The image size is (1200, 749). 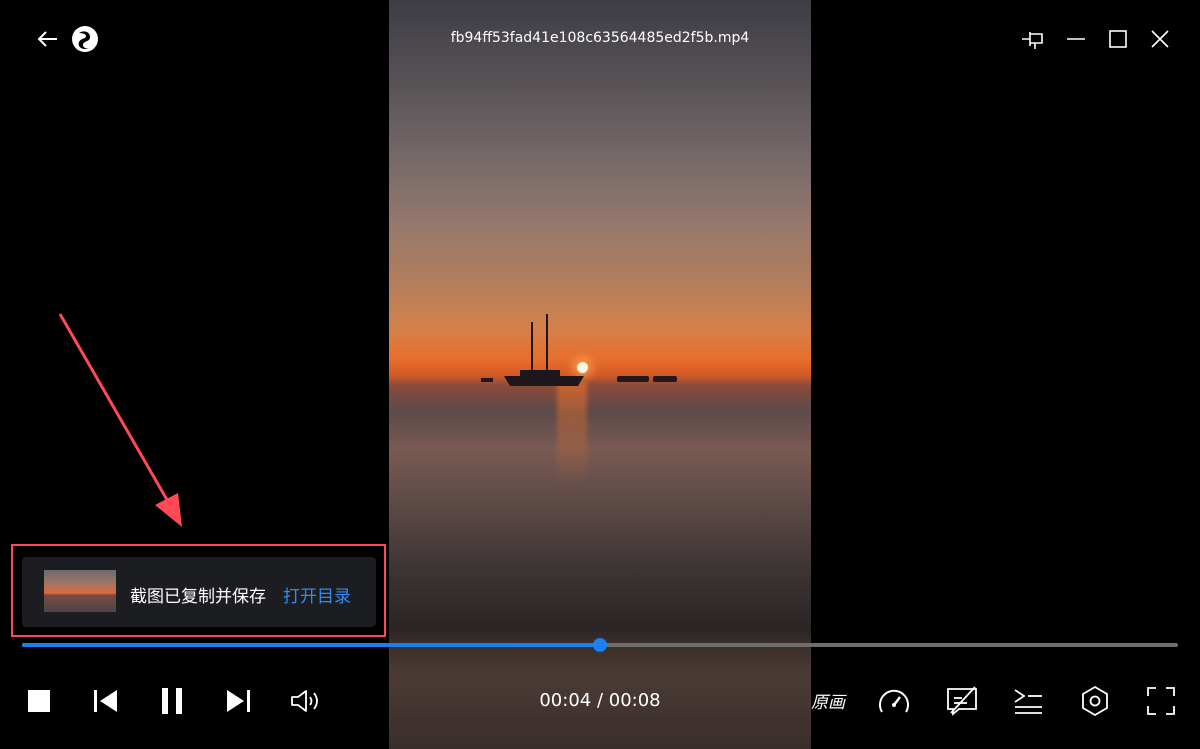 I want to click on toast-message: 截图已复制并保存, so click(x=198, y=597).